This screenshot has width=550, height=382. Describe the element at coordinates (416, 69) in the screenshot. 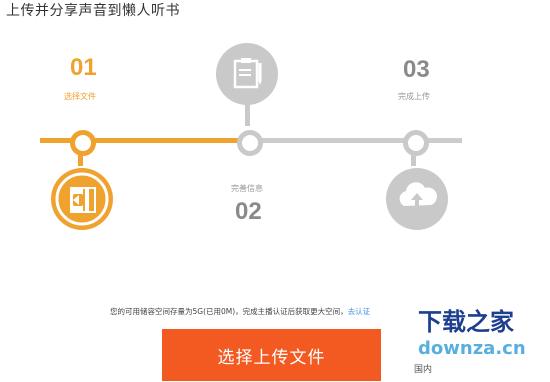

I see `step-3-number: 03` at that location.